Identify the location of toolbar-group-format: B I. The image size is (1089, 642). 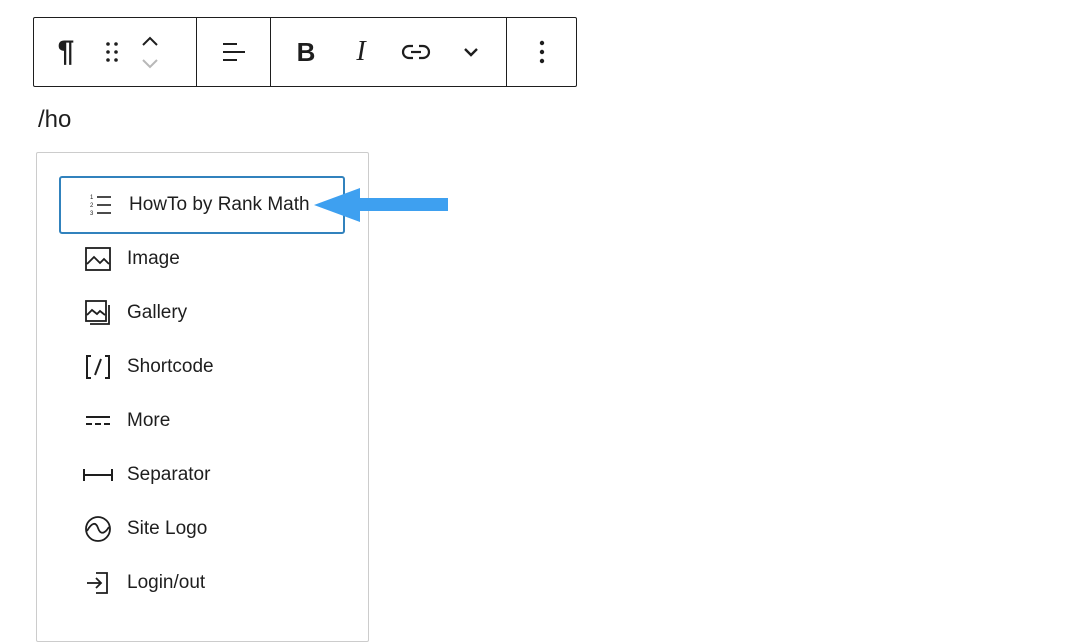
(388, 52).